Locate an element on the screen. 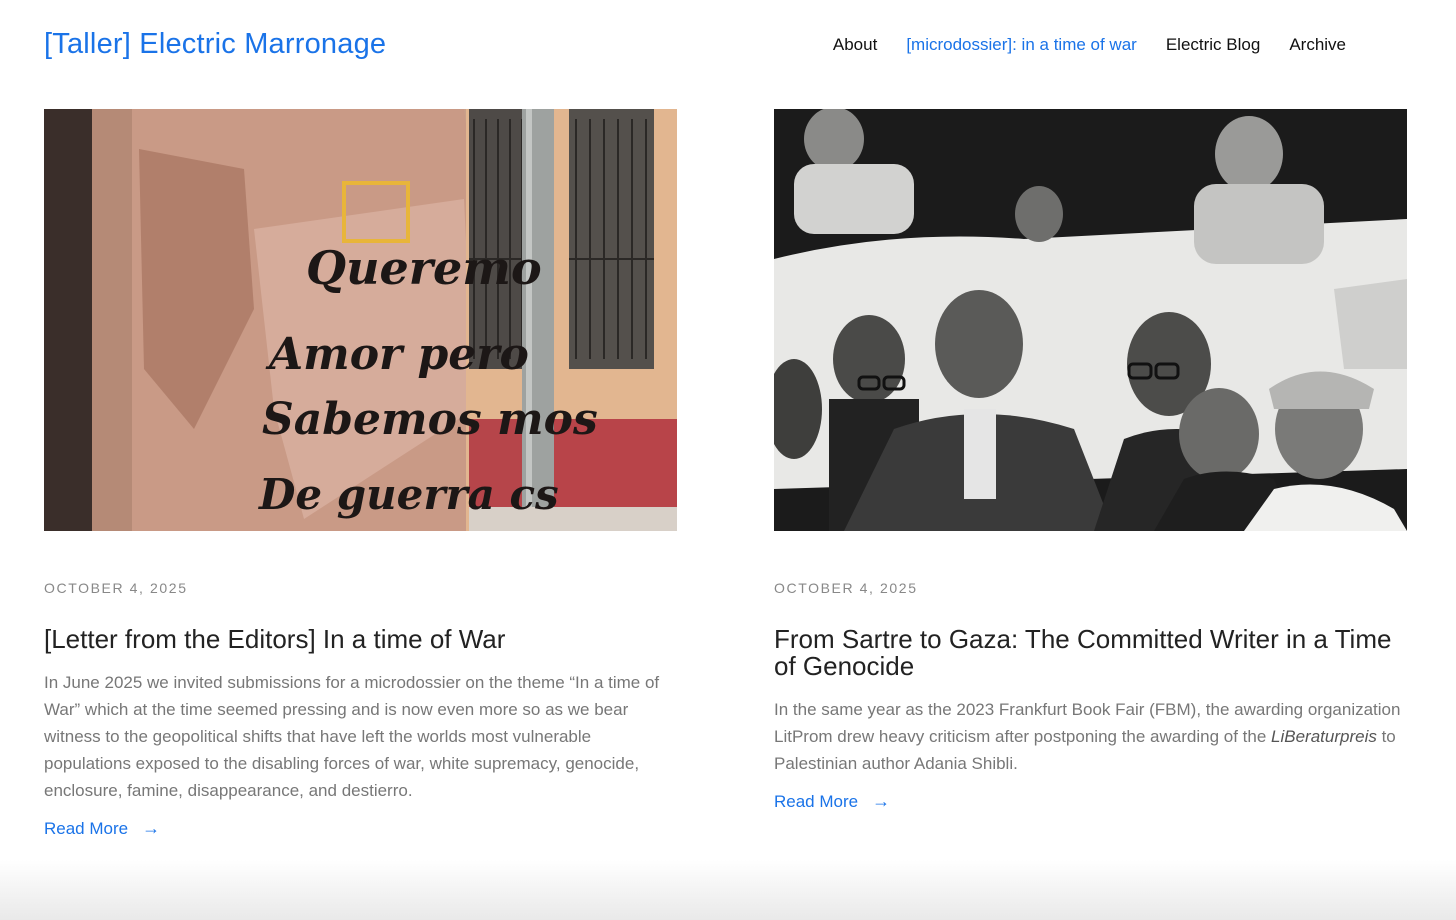 This screenshot has height=920, width=1456. nav-item-electric-blog: Electric Blog is located at coordinates (1213, 45).